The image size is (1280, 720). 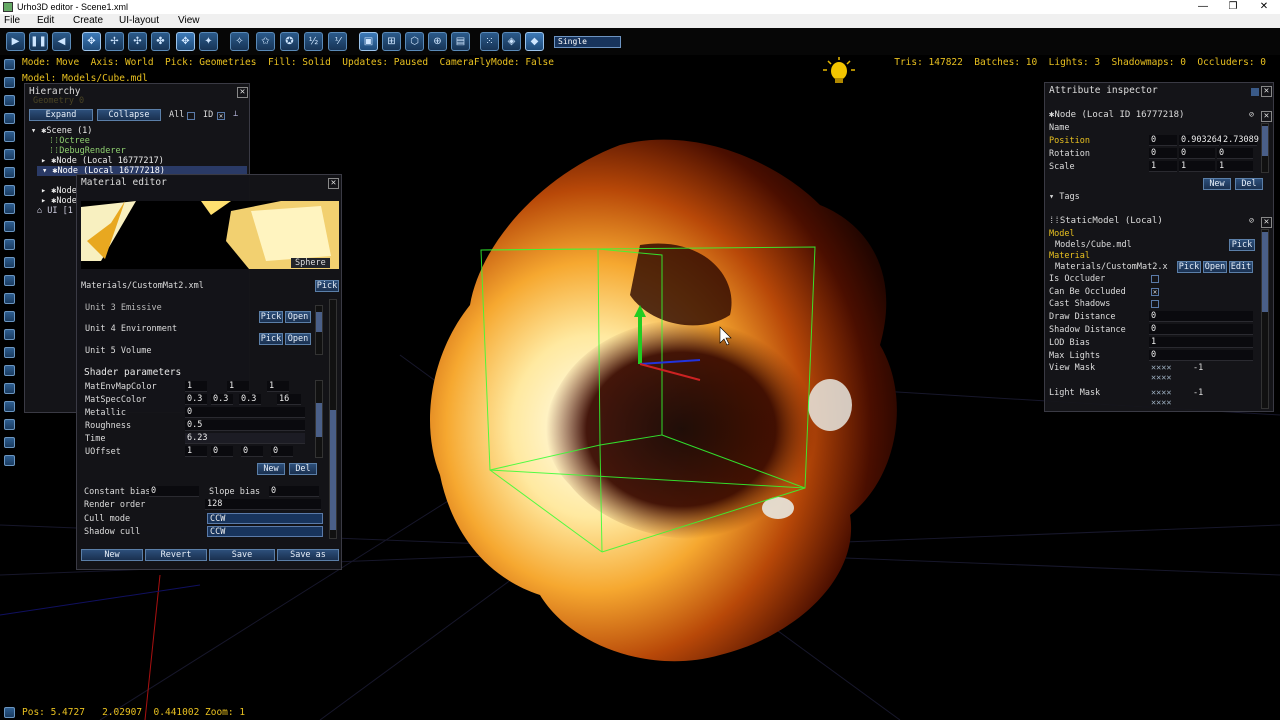 What do you see at coordinates (235, 114) in the screenshot?
I see `filter-icon: ⊥` at bounding box center [235, 114].